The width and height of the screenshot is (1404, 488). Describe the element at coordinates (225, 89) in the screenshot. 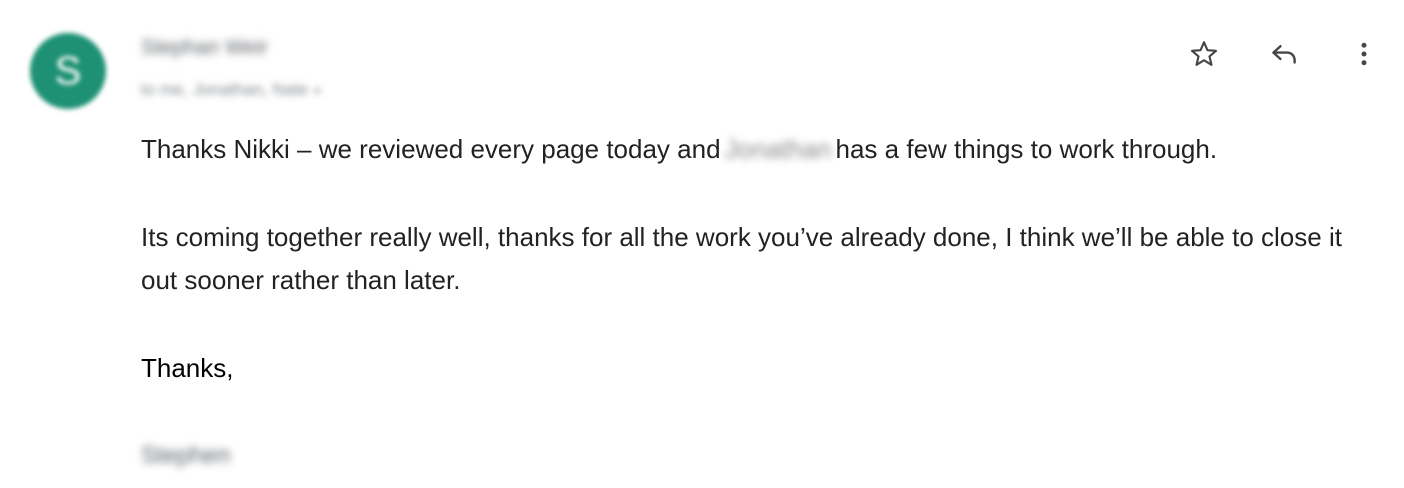

I see `recipients-text: to me, Jonathan, Nate` at that location.